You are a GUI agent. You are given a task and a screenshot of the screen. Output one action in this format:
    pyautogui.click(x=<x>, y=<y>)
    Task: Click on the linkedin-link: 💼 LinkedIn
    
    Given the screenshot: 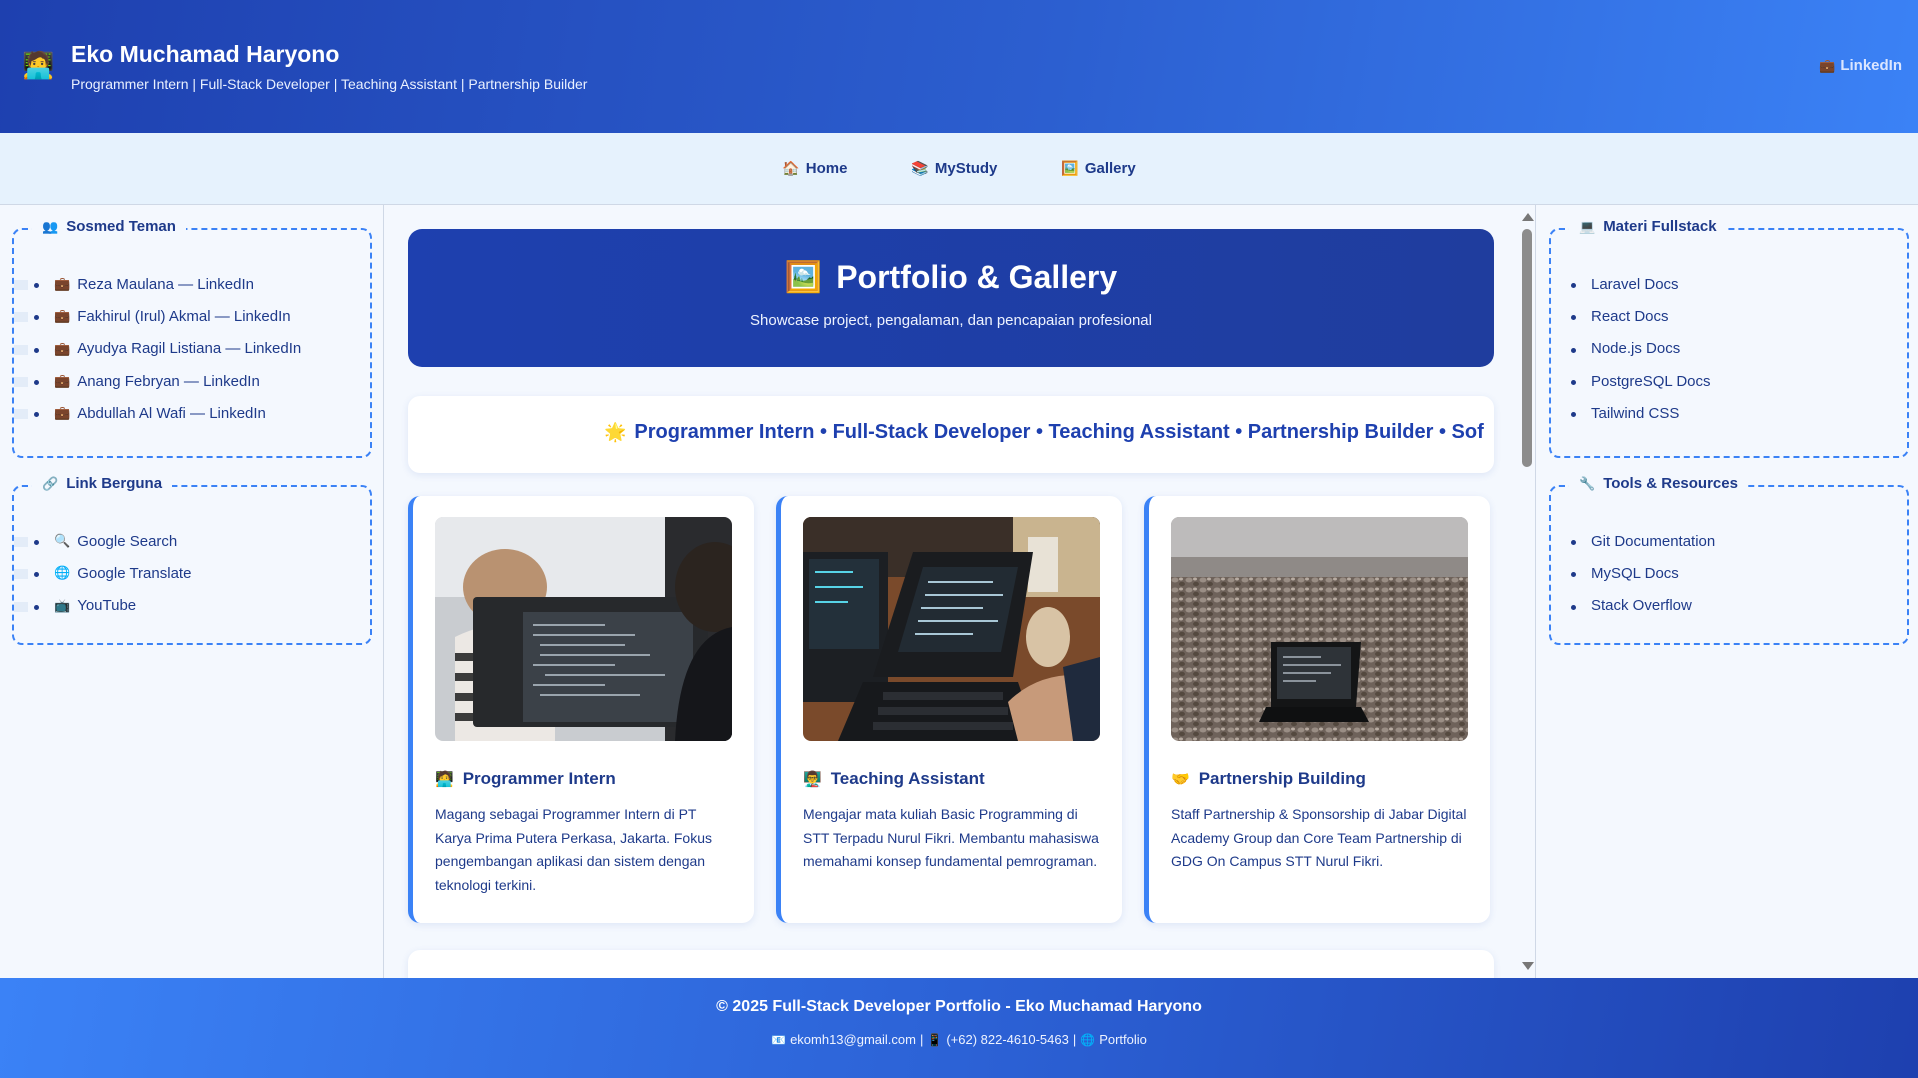 What is the action you would take?
    pyautogui.click(x=1860, y=65)
    